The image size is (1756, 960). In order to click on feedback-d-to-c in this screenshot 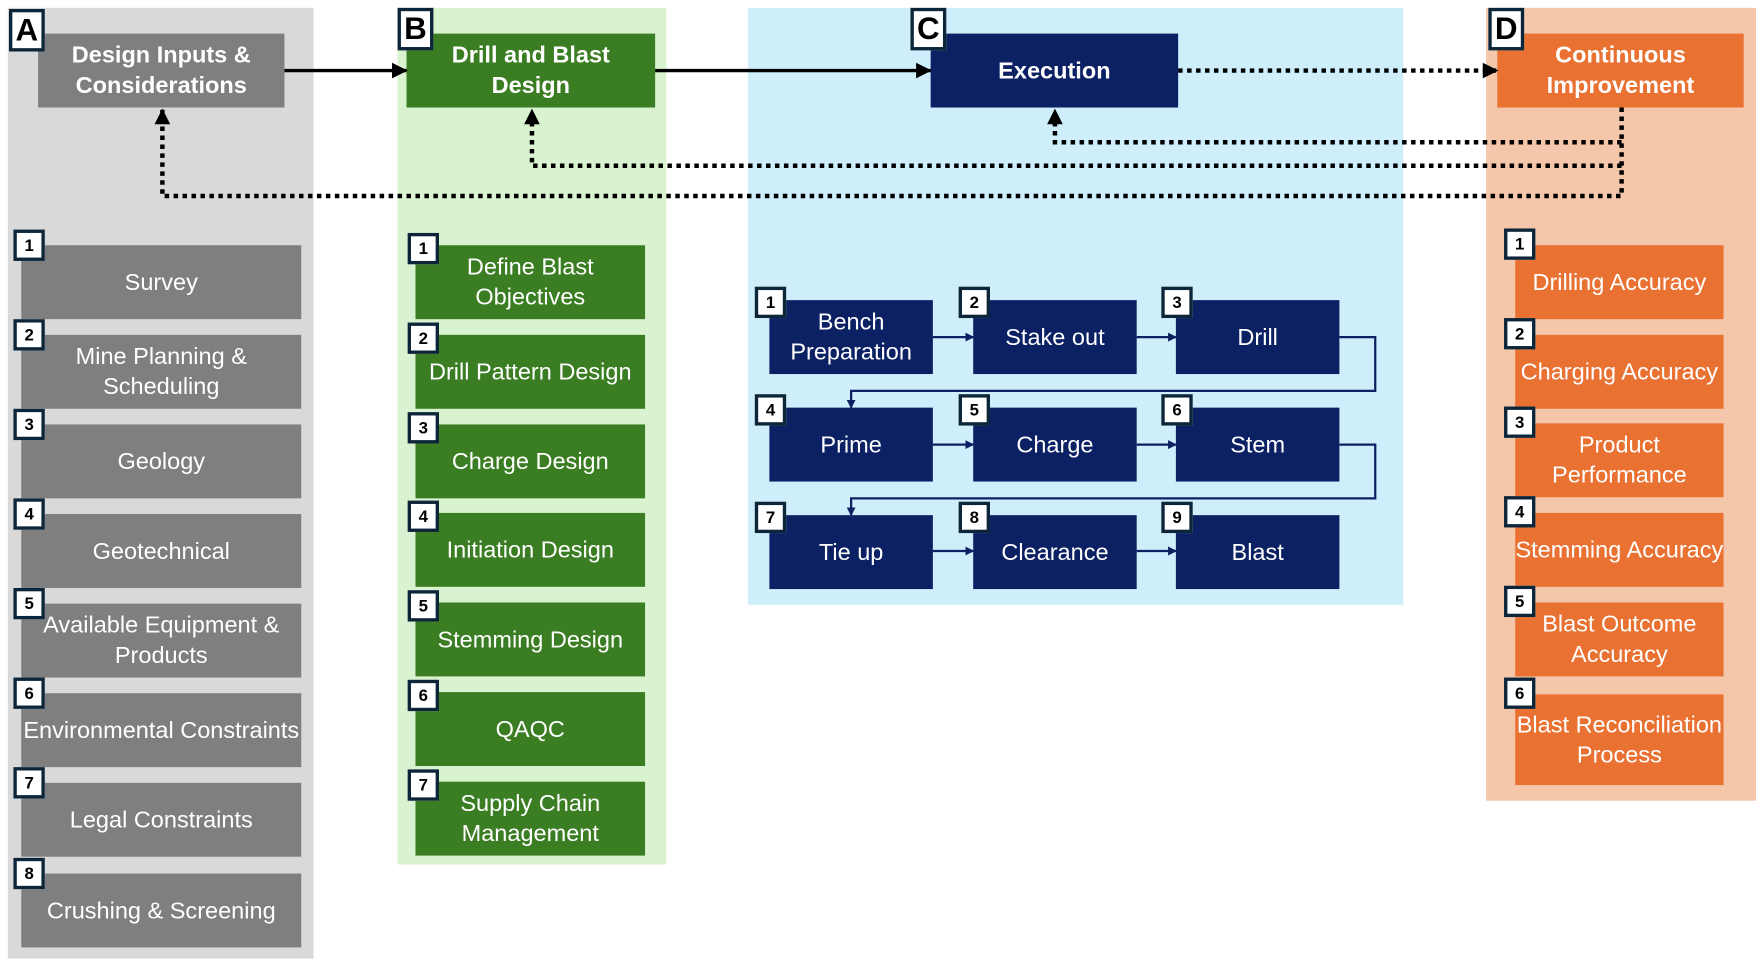, I will do `click(1334, 126)`.